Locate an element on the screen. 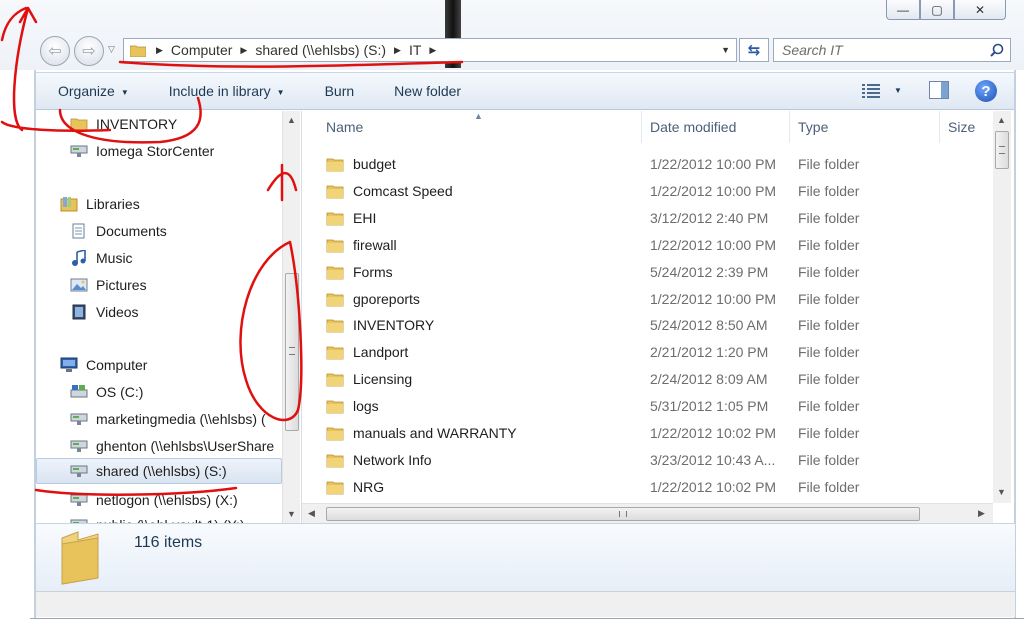 The height and width of the screenshot is (627, 1024). breadcrumb-it: IT is located at coordinates (415, 50).